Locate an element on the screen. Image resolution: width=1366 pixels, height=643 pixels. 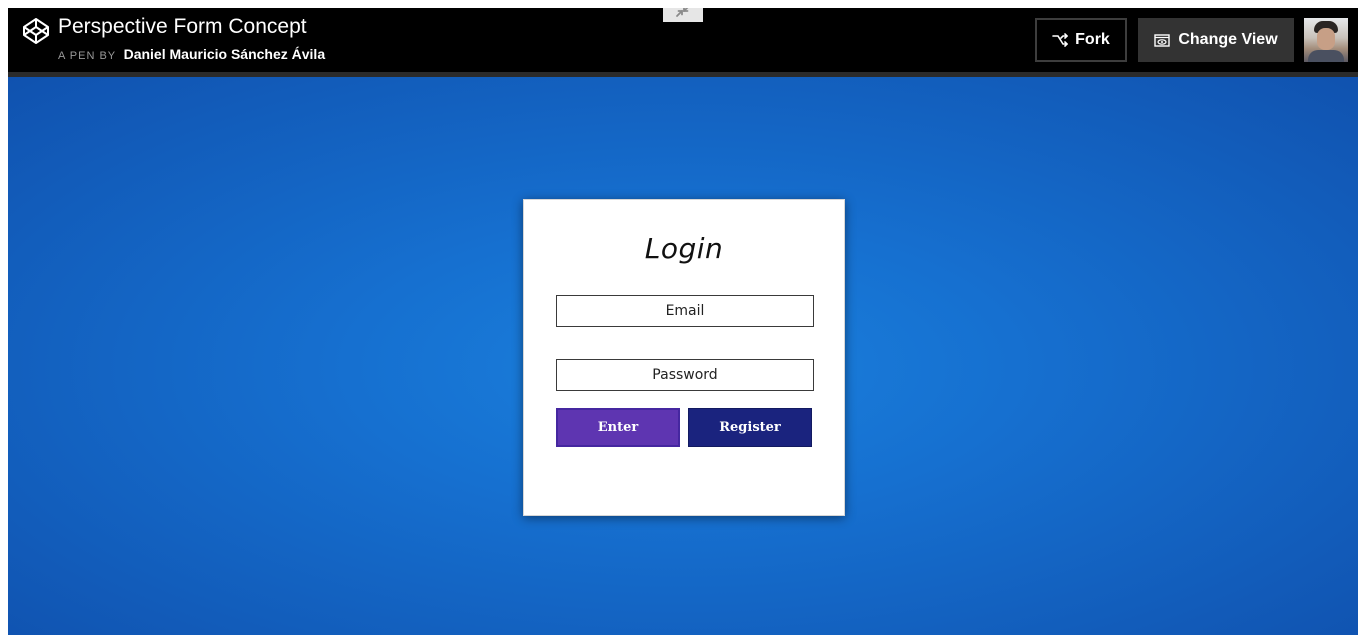
change-view-button: Change View is located at coordinates (1216, 40).